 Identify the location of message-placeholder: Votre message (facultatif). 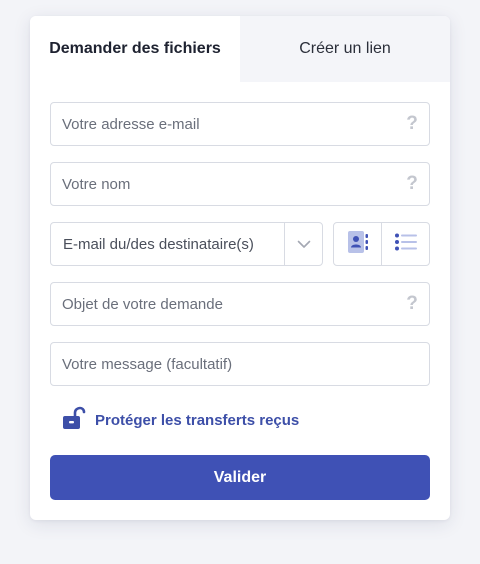
(147, 364).